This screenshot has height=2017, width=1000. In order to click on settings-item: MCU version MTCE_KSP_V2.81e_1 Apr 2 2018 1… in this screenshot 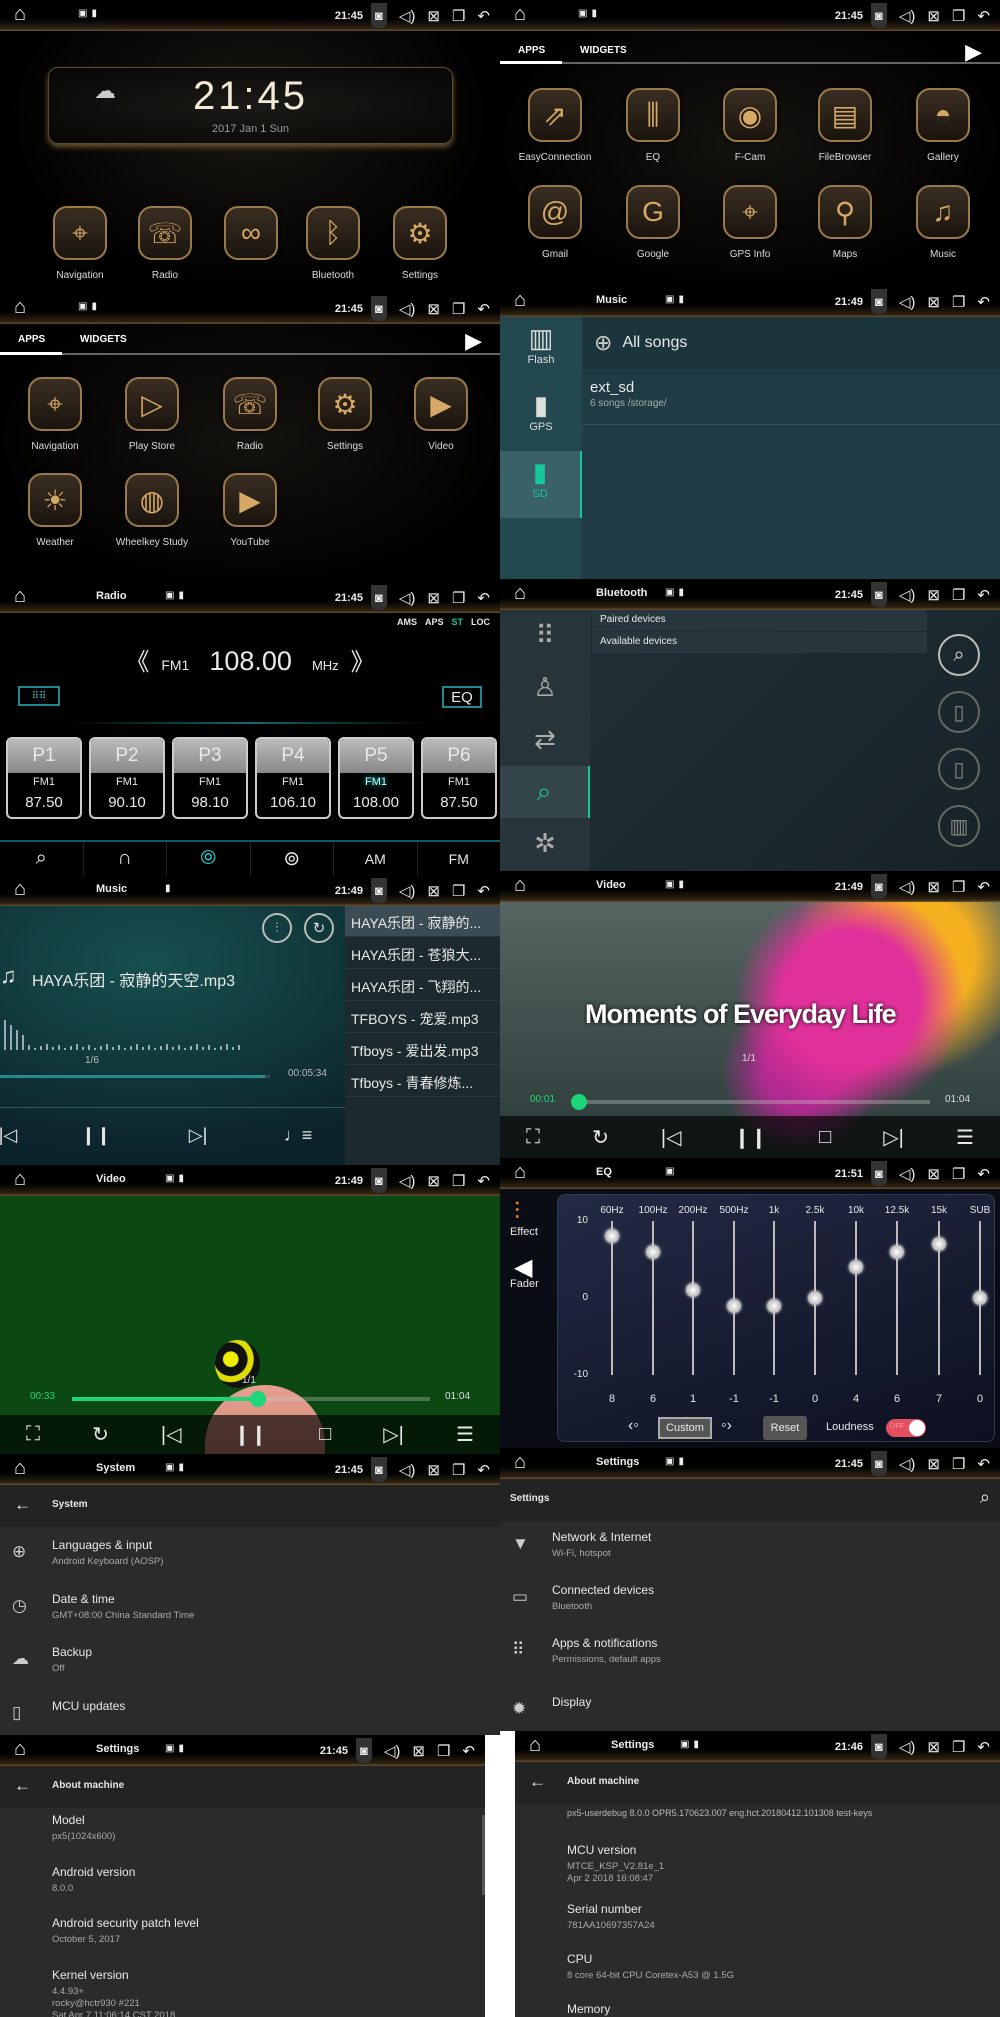, I will do `click(757, 1867)`.